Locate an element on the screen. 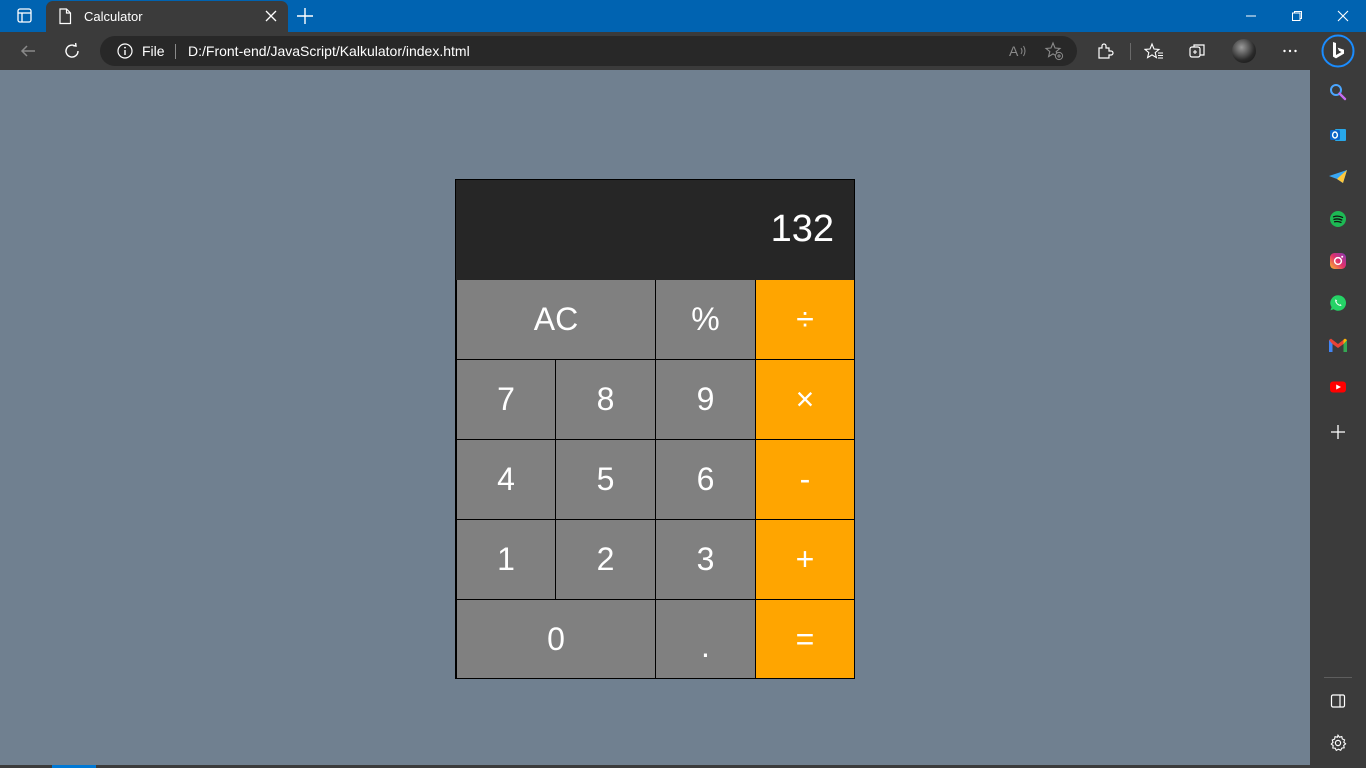 The width and height of the screenshot is (1366, 768). youtube-icon is located at coordinates (1338, 387).